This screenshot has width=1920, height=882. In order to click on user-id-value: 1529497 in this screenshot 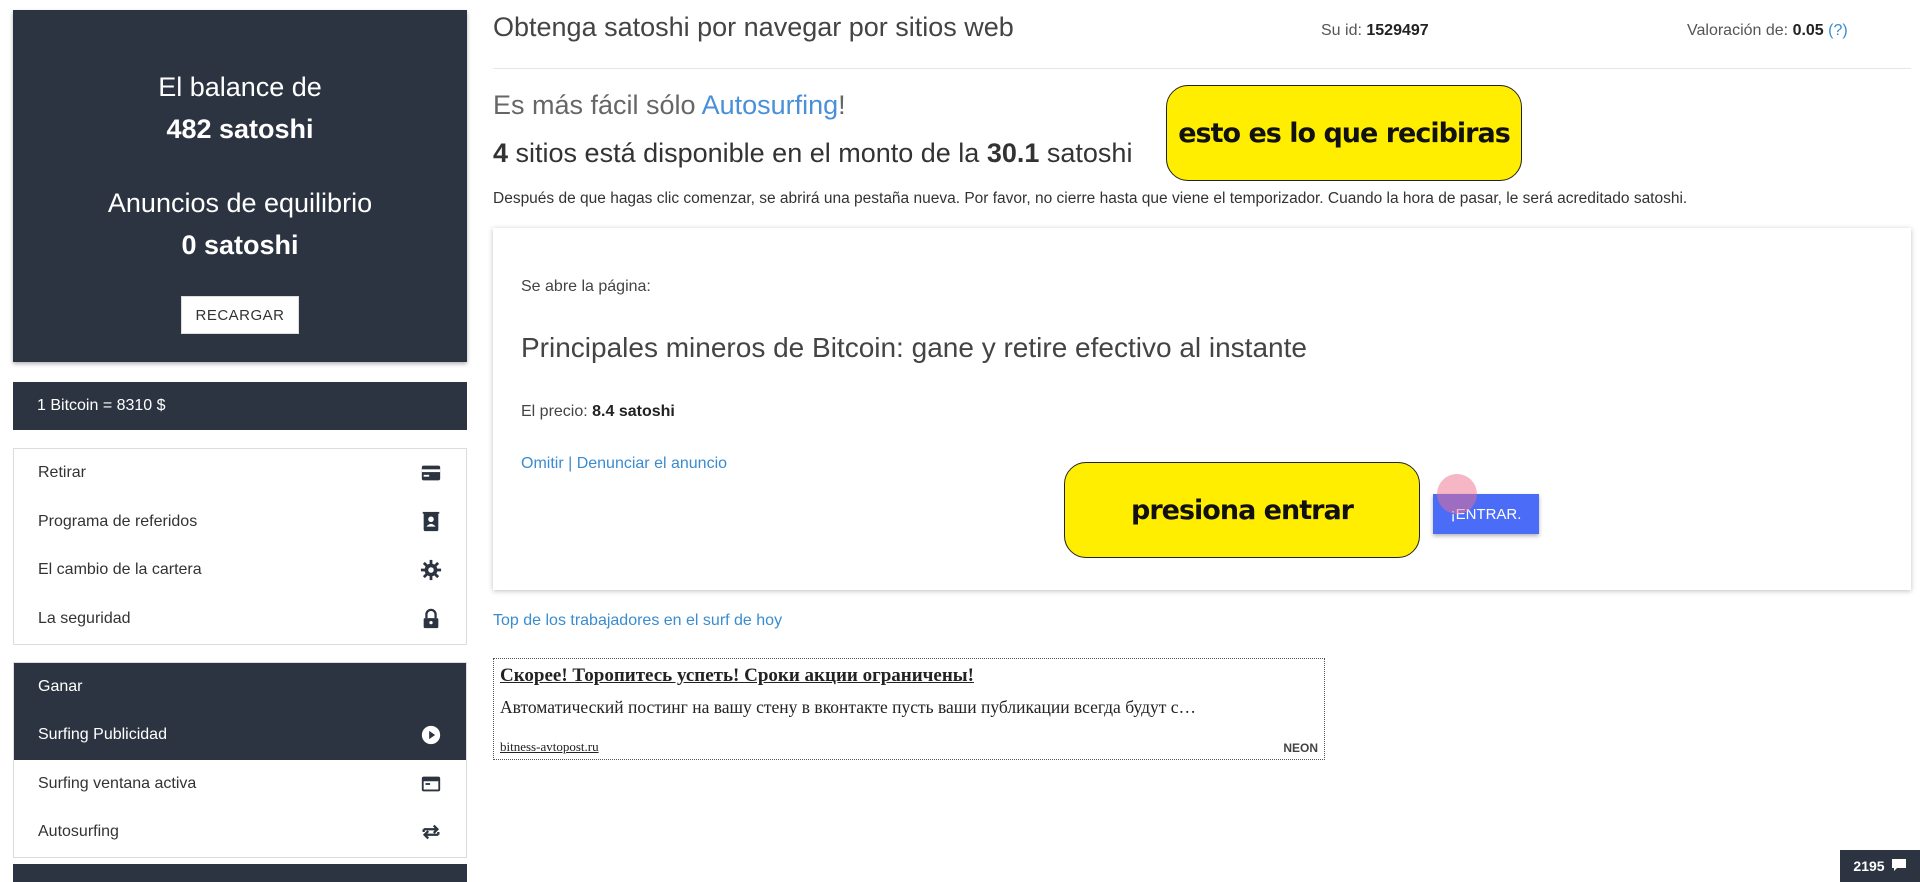, I will do `click(1397, 30)`.